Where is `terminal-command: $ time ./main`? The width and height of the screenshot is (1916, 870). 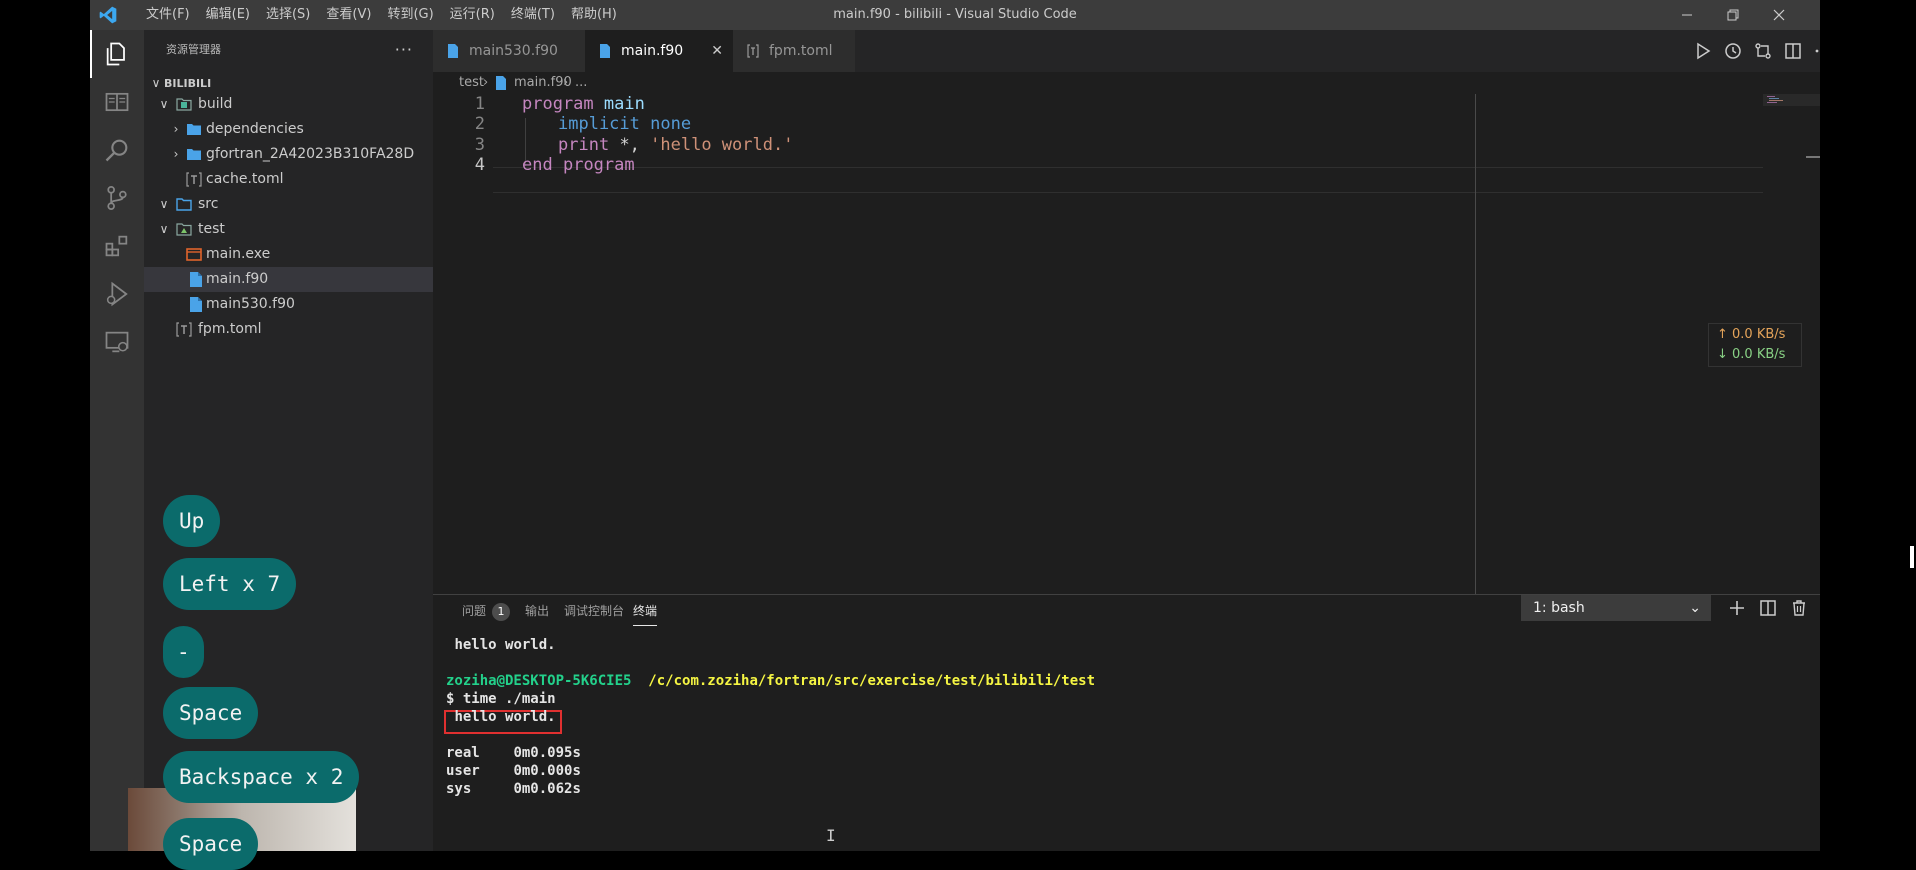
terminal-command: $ time ./main is located at coordinates (501, 699).